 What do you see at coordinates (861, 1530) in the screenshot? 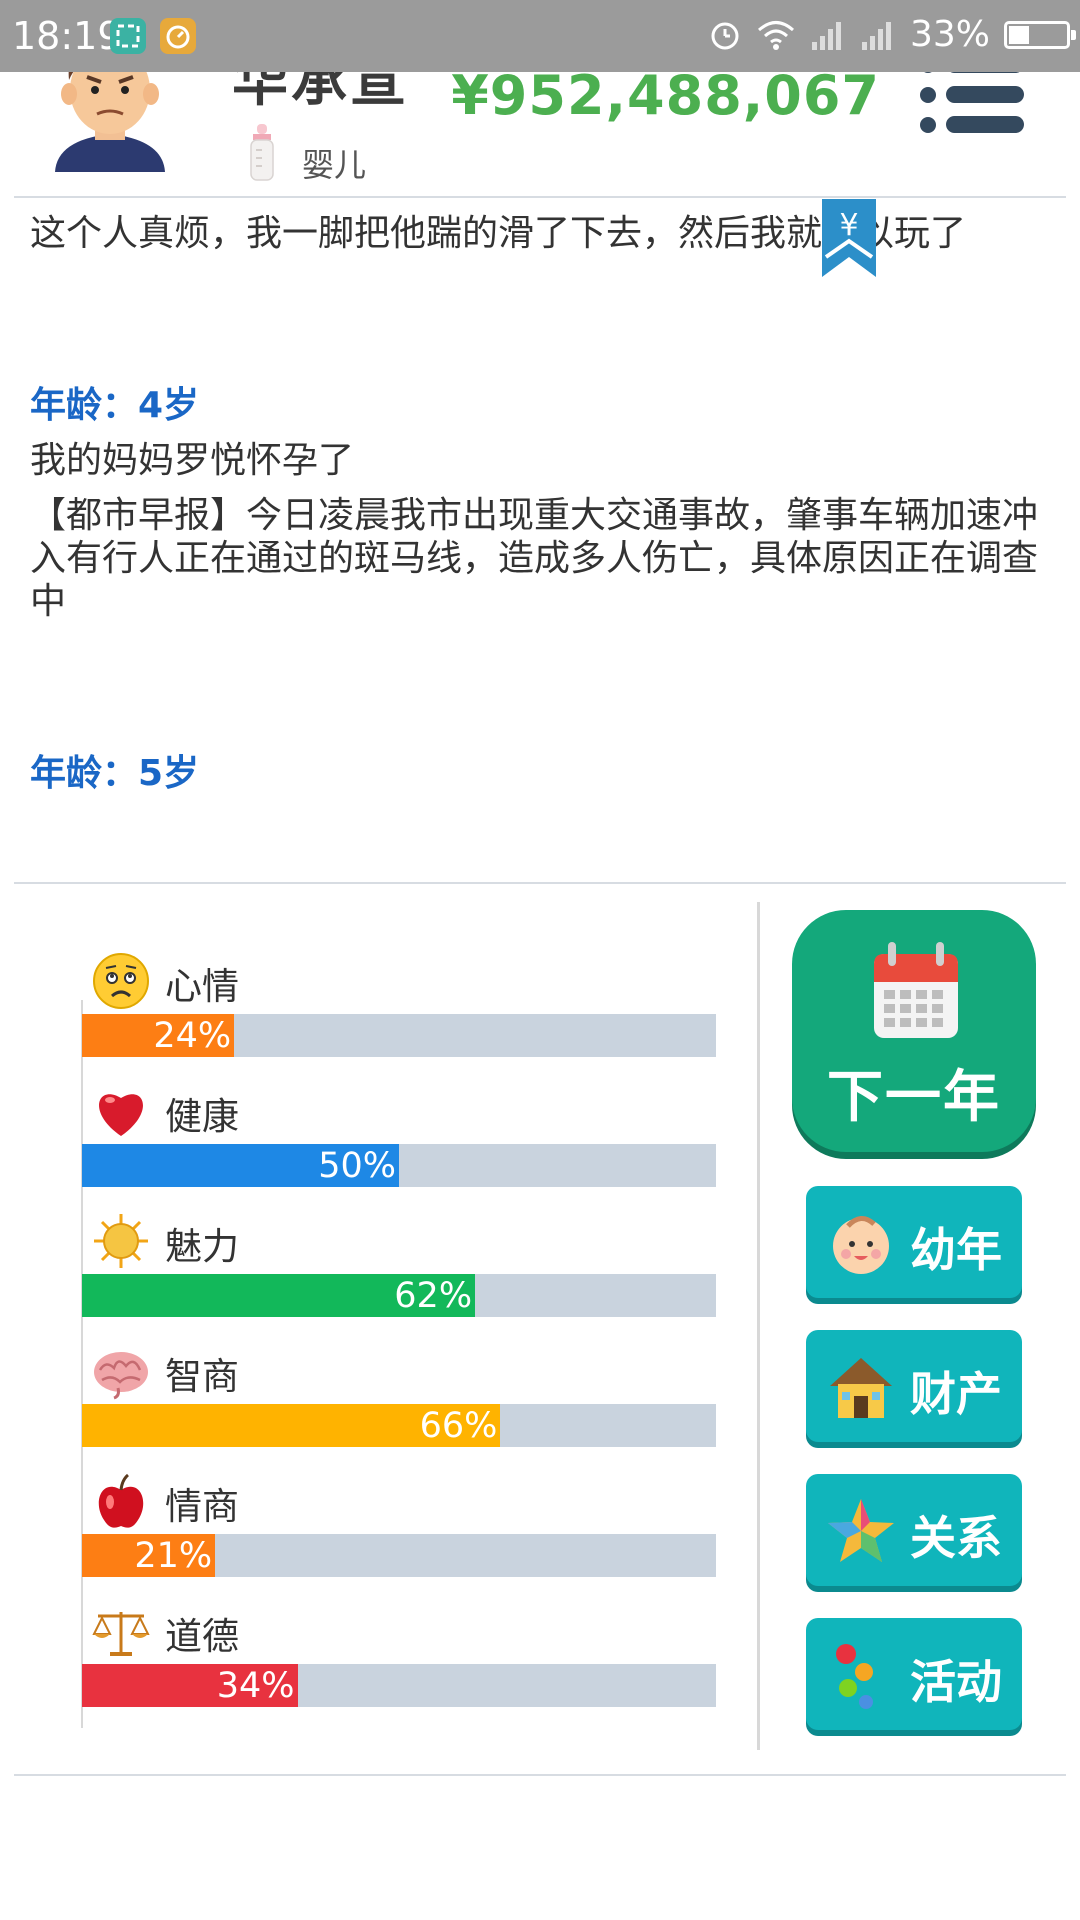
I see `star-icon` at bounding box center [861, 1530].